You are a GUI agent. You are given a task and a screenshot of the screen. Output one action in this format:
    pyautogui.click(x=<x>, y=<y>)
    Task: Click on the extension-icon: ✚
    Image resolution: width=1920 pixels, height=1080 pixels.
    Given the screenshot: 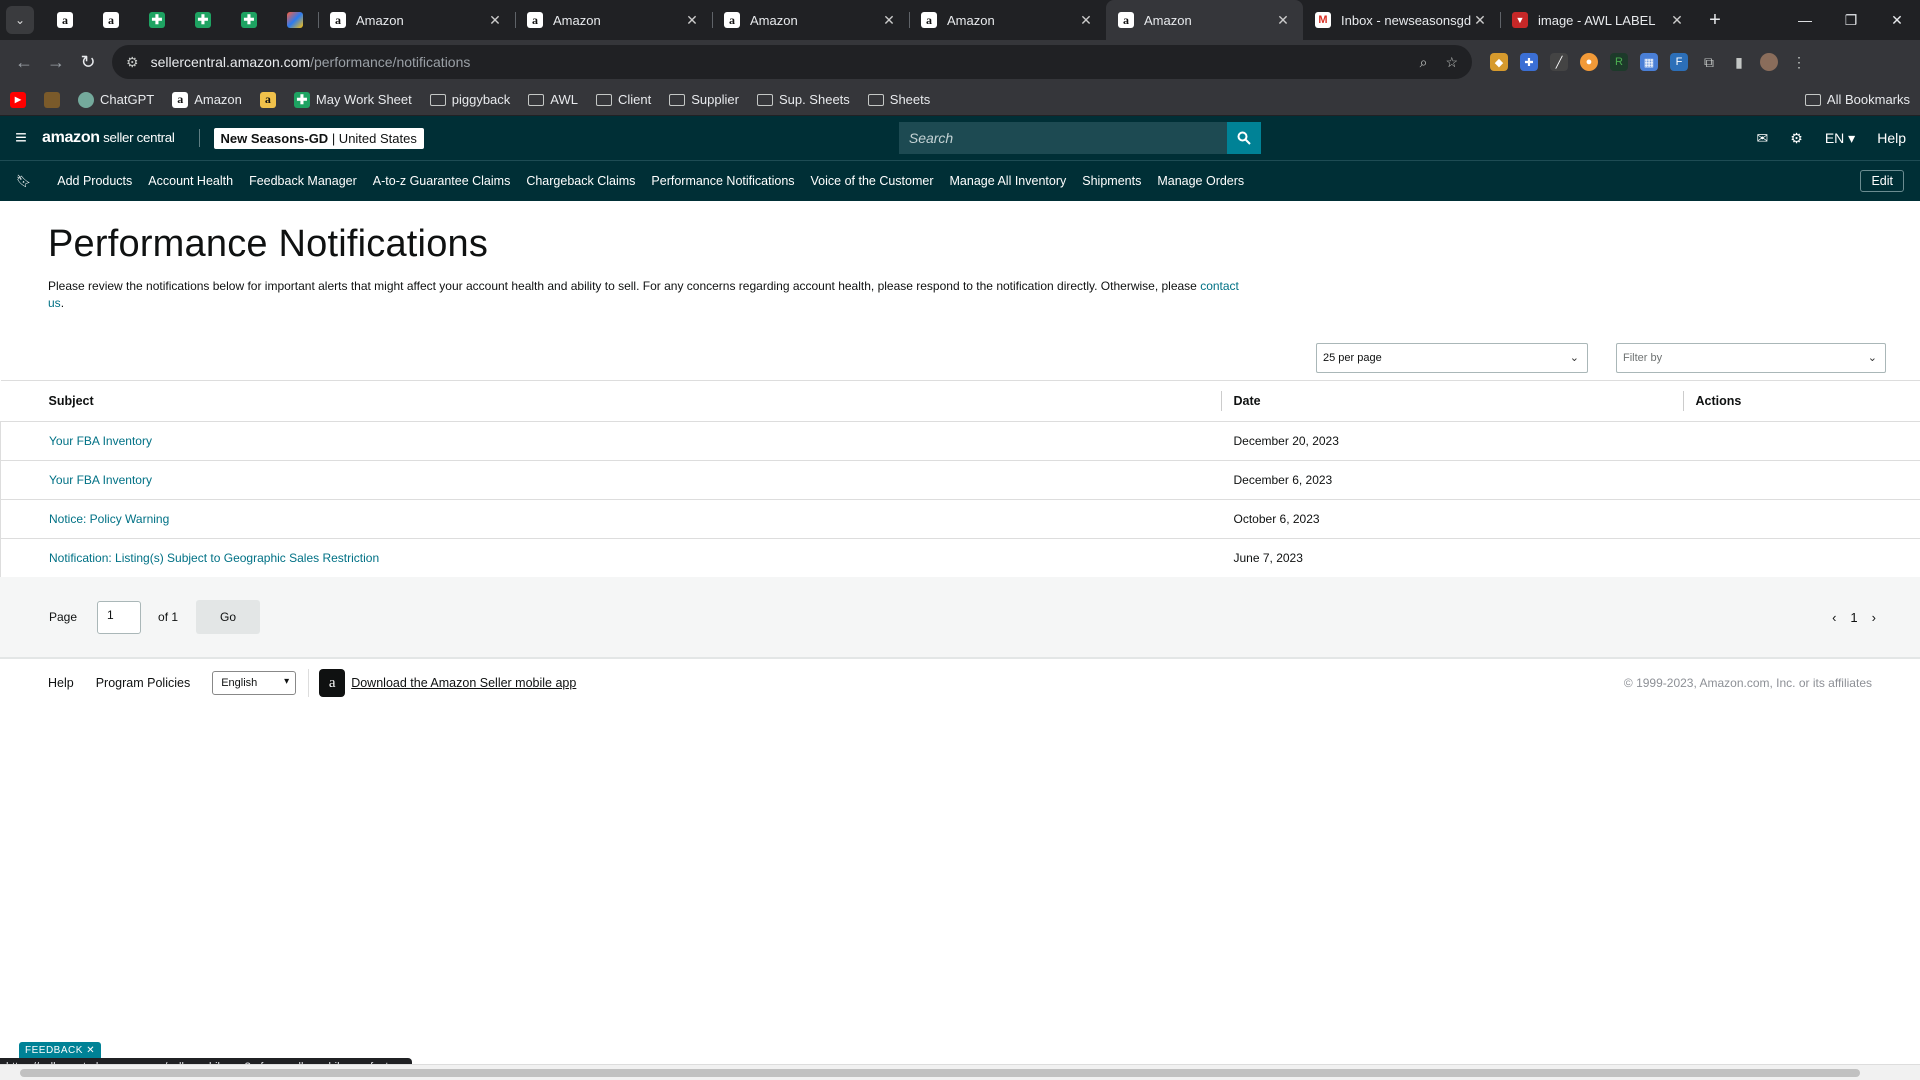 What is the action you would take?
    pyautogui.click(x=1529, y=62)
    